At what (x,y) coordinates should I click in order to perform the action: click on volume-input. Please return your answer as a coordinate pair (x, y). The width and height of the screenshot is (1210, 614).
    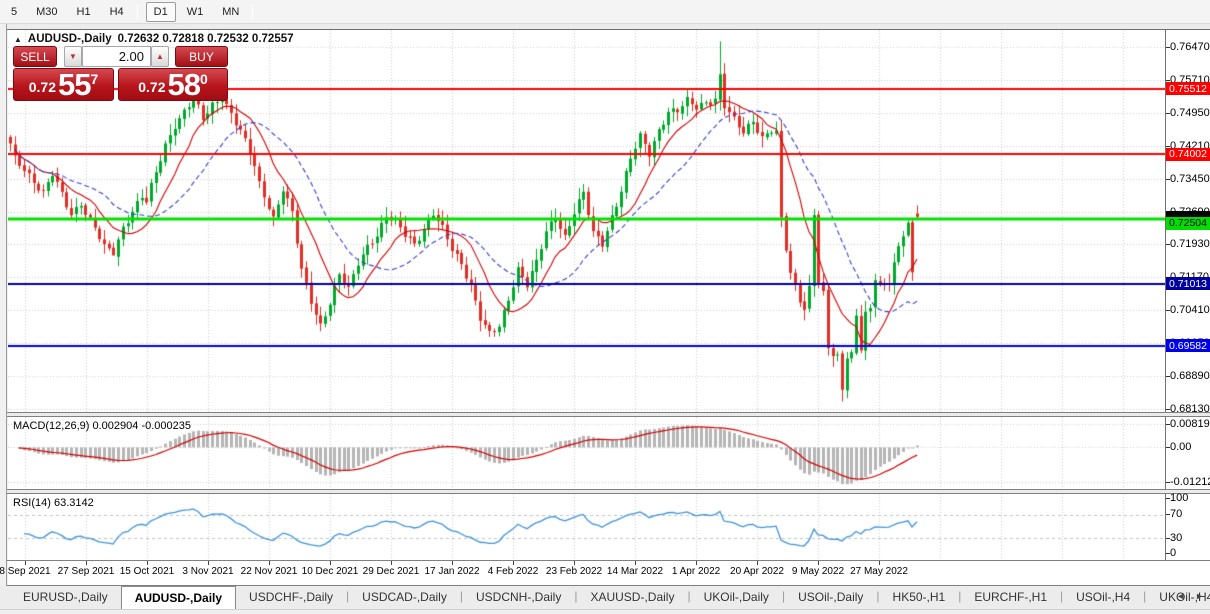
    Looking at the image, I should click on (116, 56).